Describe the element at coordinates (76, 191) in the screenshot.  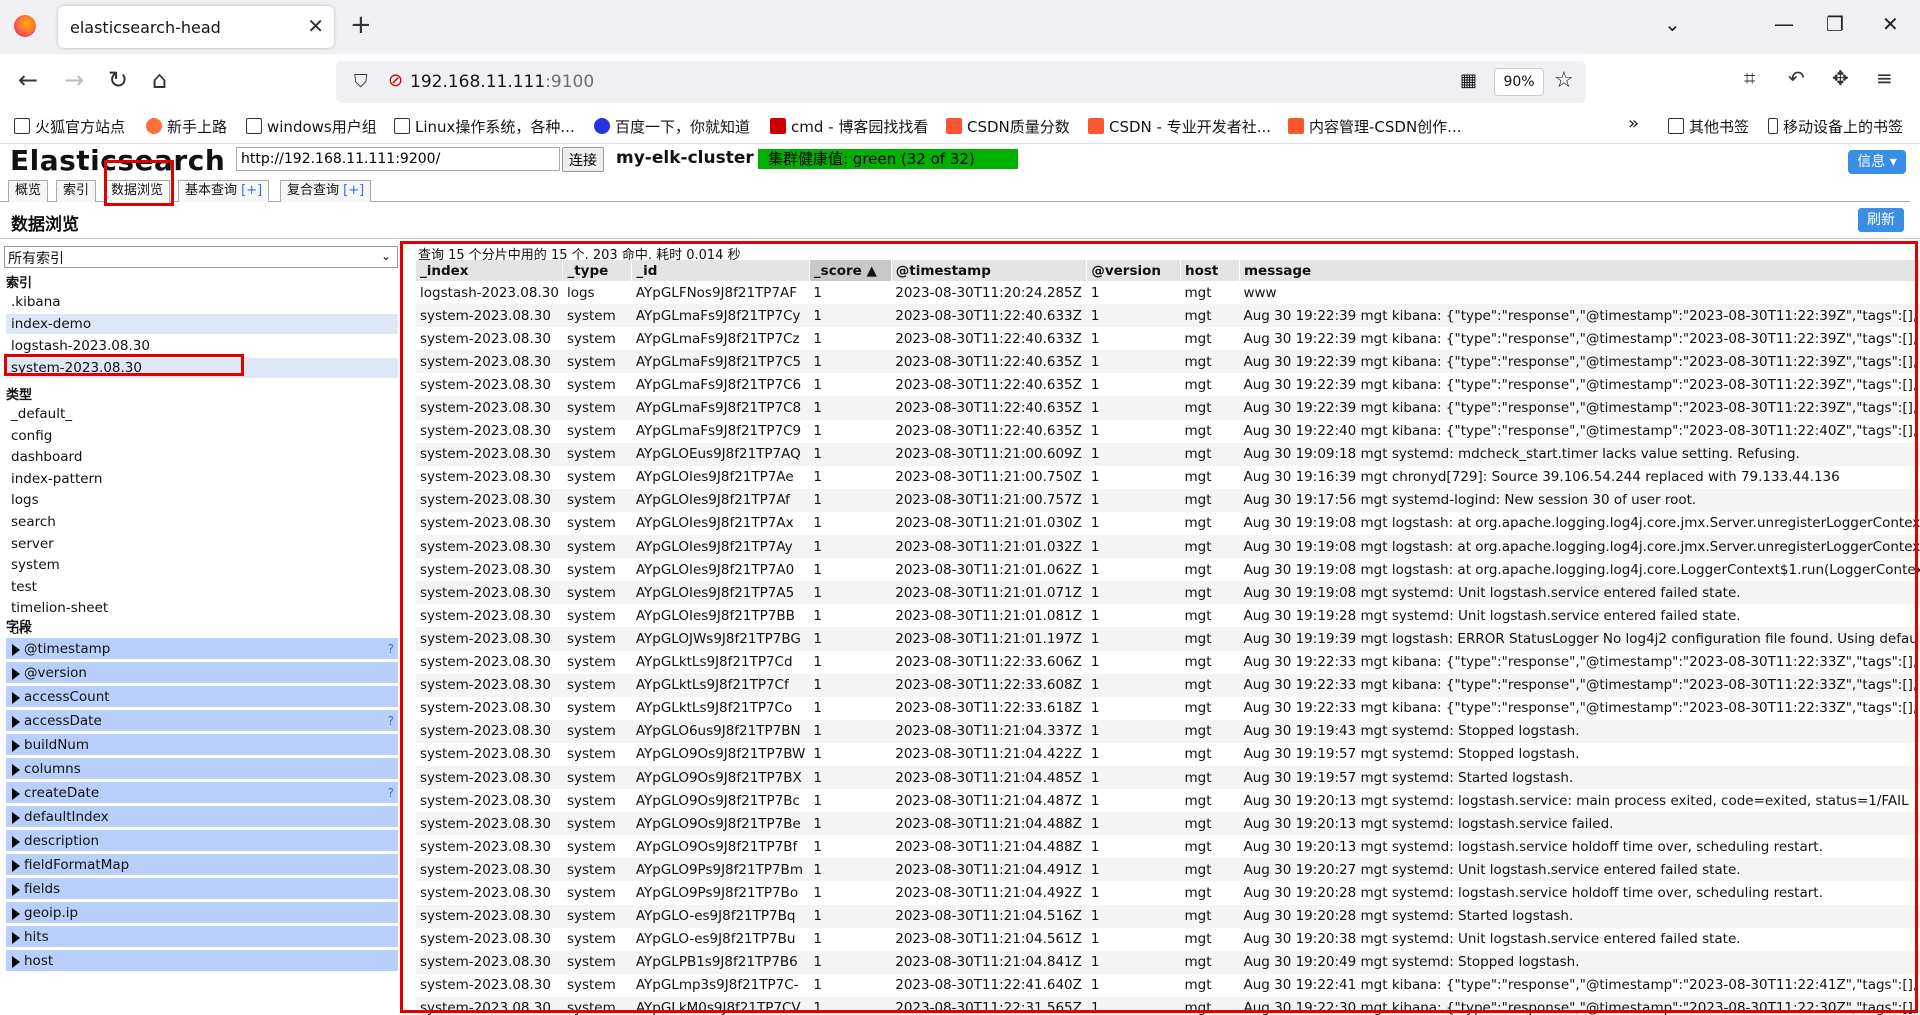
I see `tab-indices: 索引` at that location.